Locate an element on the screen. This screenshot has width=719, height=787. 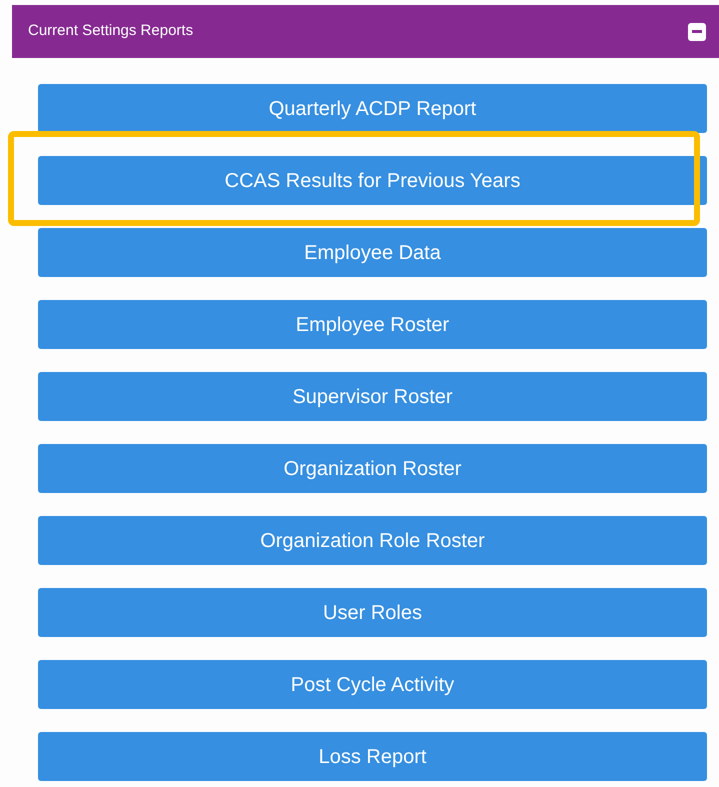
report-button: Supervisor Roster is located at coordinates (372, 396).